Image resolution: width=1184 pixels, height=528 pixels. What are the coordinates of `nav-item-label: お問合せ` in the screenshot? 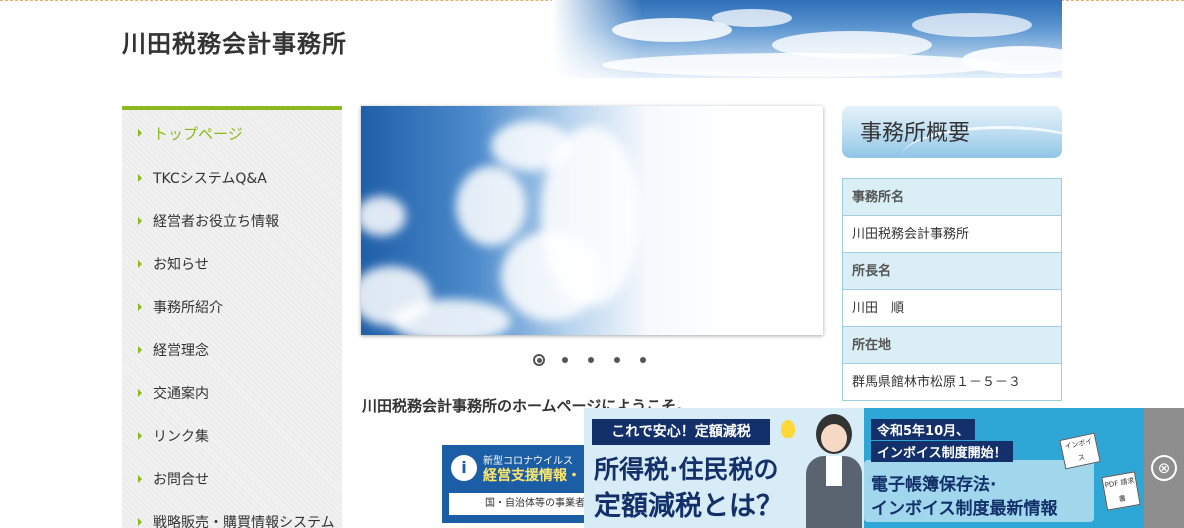 It's located at (181, 479).